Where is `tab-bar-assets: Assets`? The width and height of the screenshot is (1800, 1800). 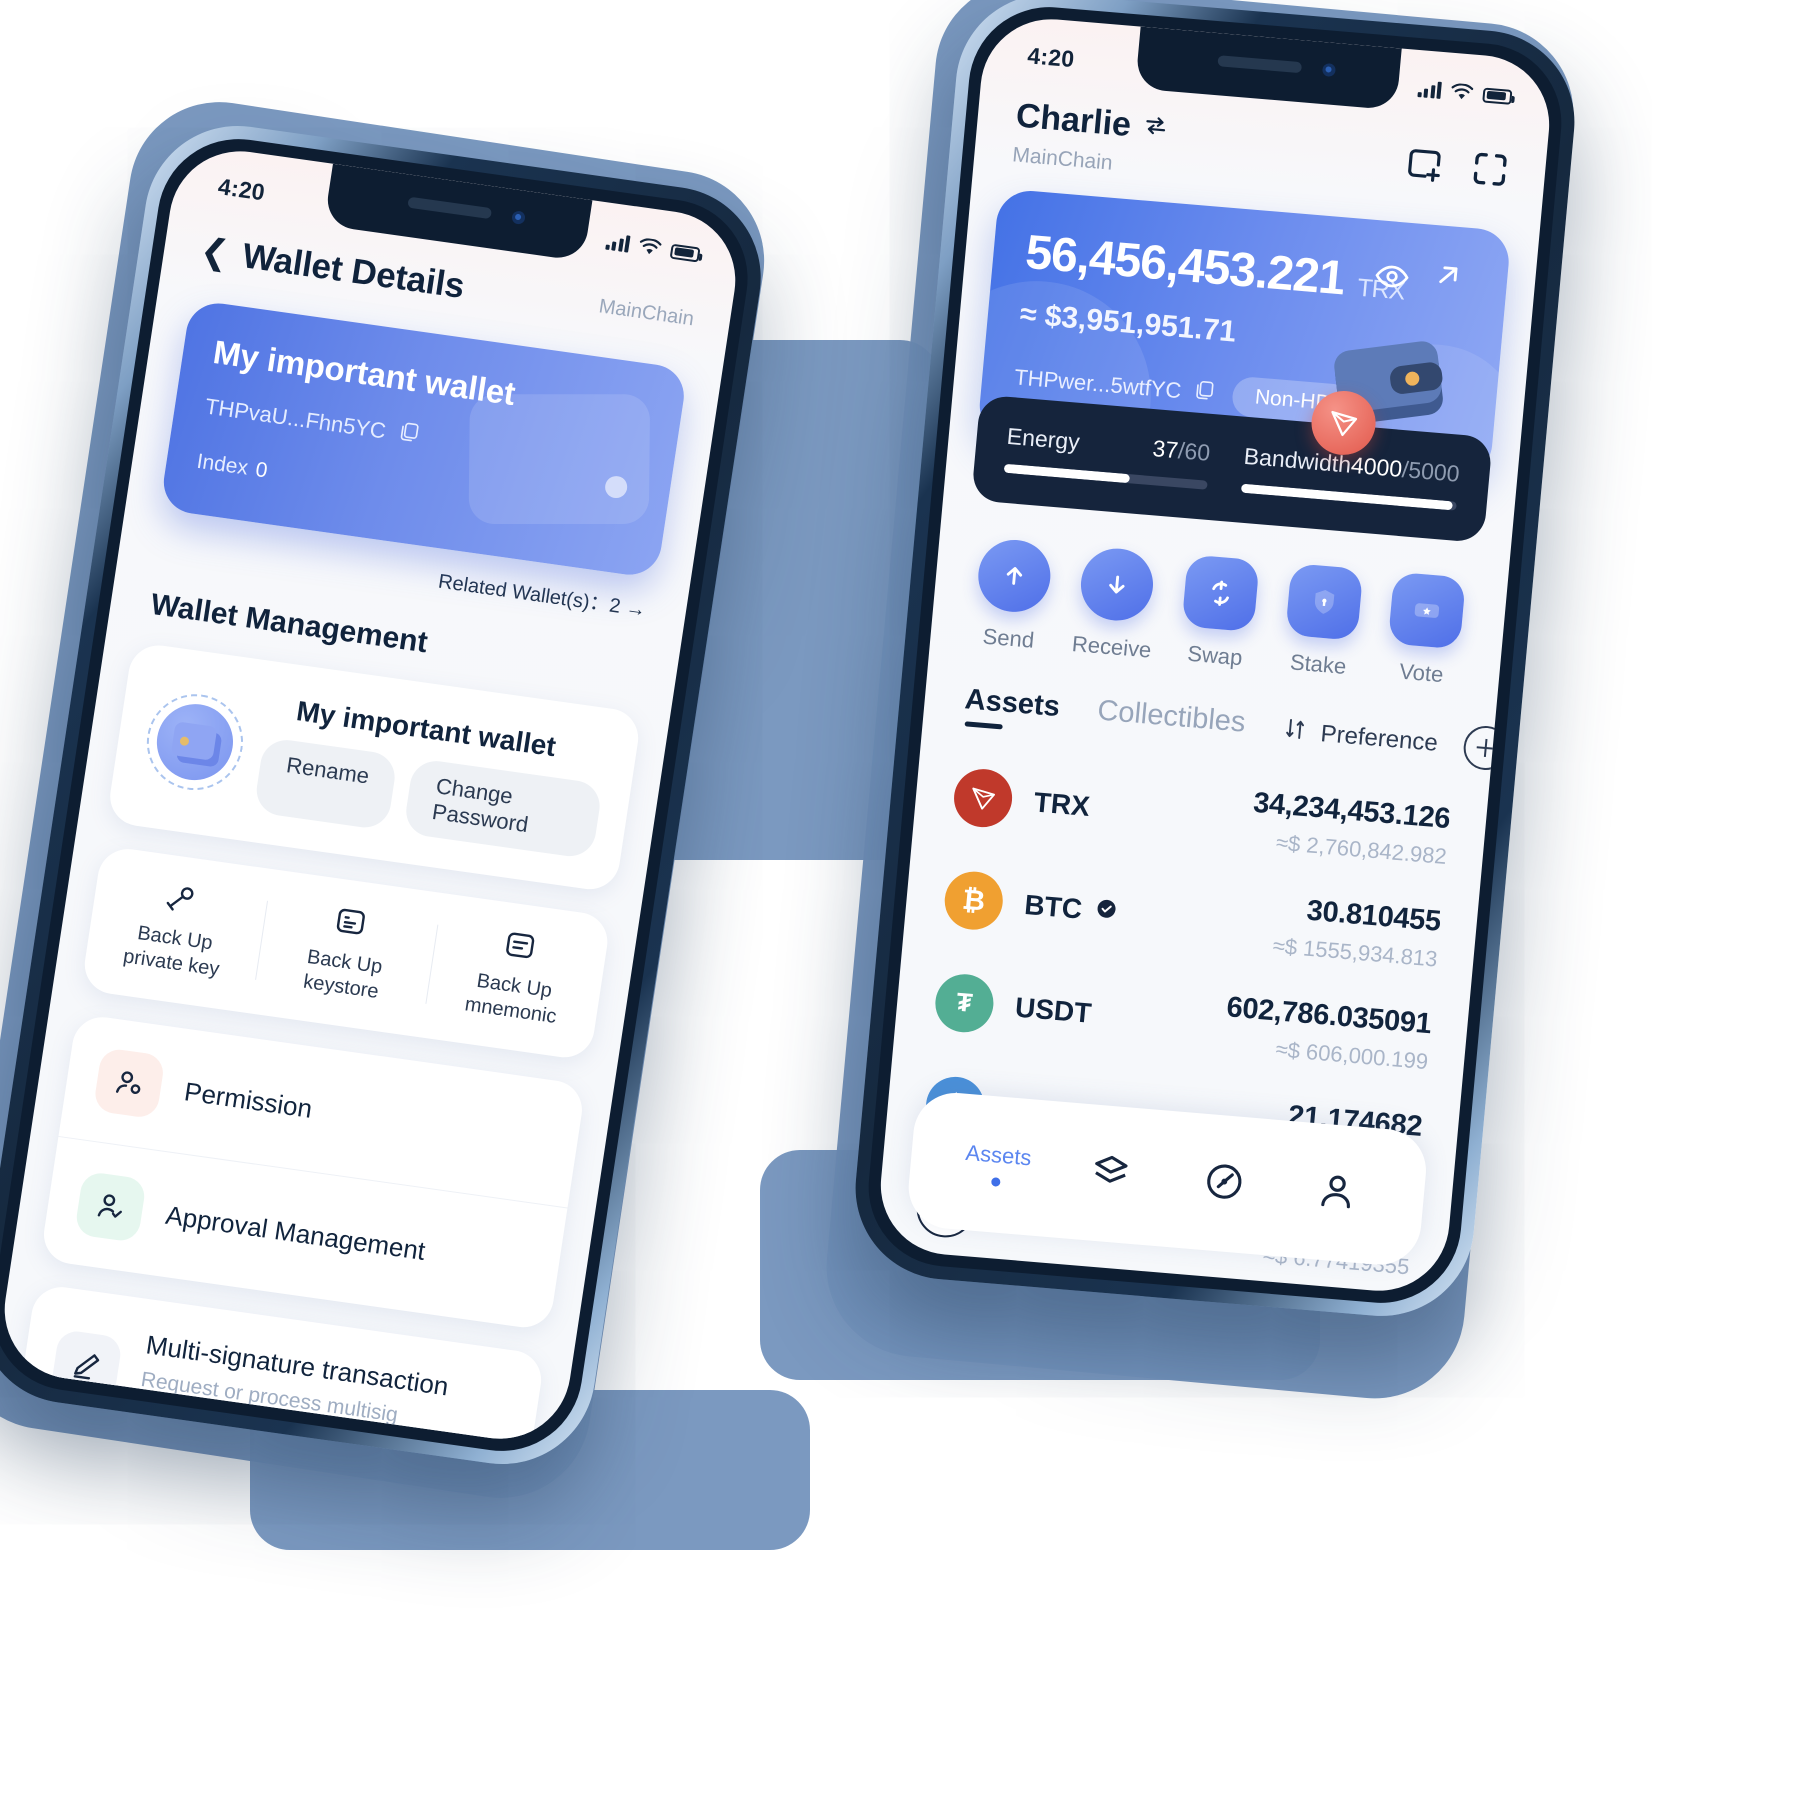 tab-bar-assets: Assets is located at coordinates (997, 1164).